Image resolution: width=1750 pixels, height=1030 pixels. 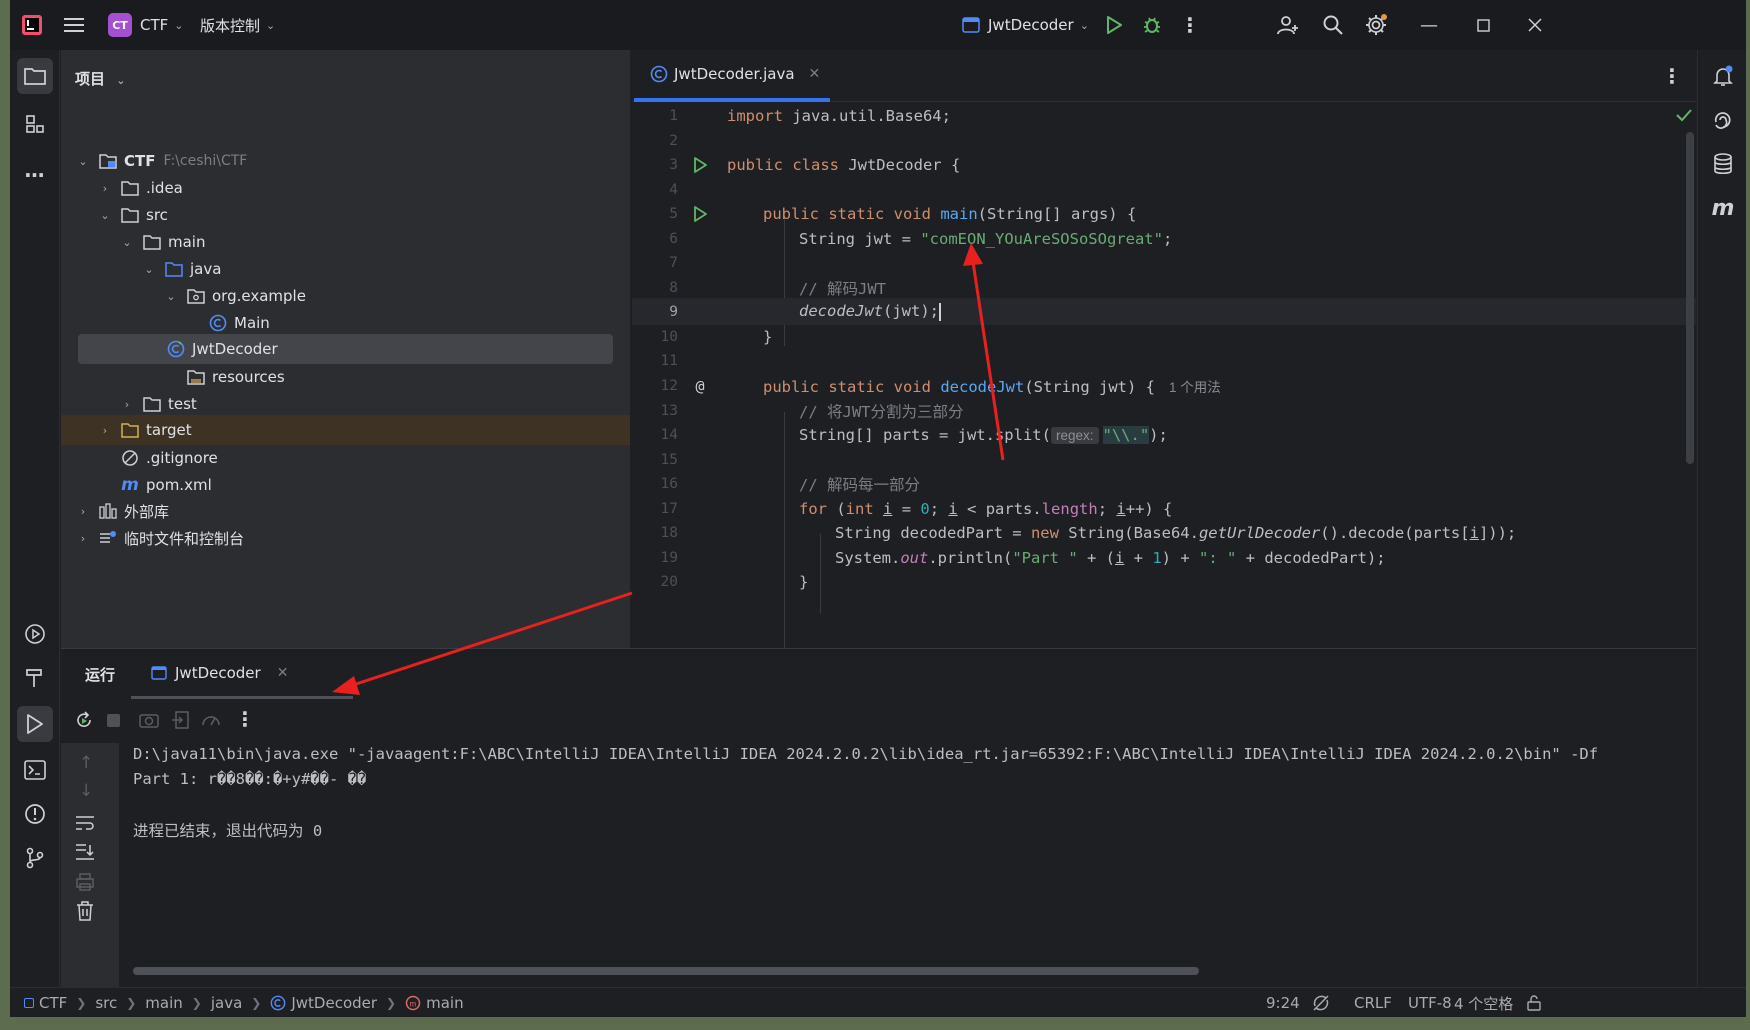 I want to click on tree-item-target: › target, so click(x=345, y=430).